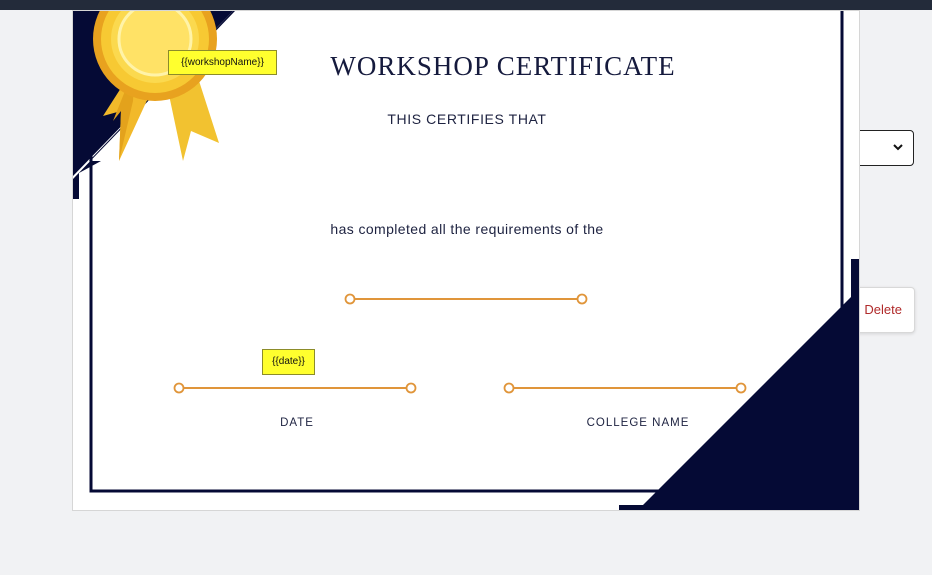 Image resolution: width=932 pixels, height=575 pixels. I want to click on workshop-name-line, so click(466, 299).